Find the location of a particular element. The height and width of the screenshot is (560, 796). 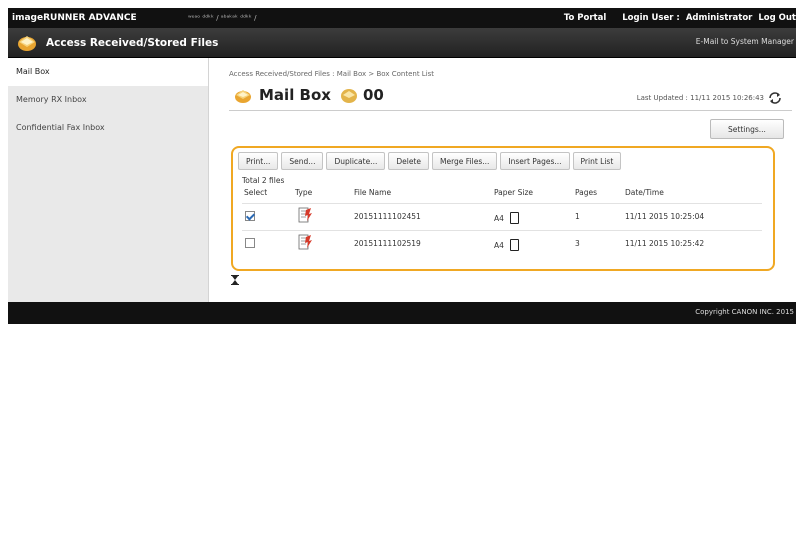

mail-box-icon is located at coordinates (243, 95).